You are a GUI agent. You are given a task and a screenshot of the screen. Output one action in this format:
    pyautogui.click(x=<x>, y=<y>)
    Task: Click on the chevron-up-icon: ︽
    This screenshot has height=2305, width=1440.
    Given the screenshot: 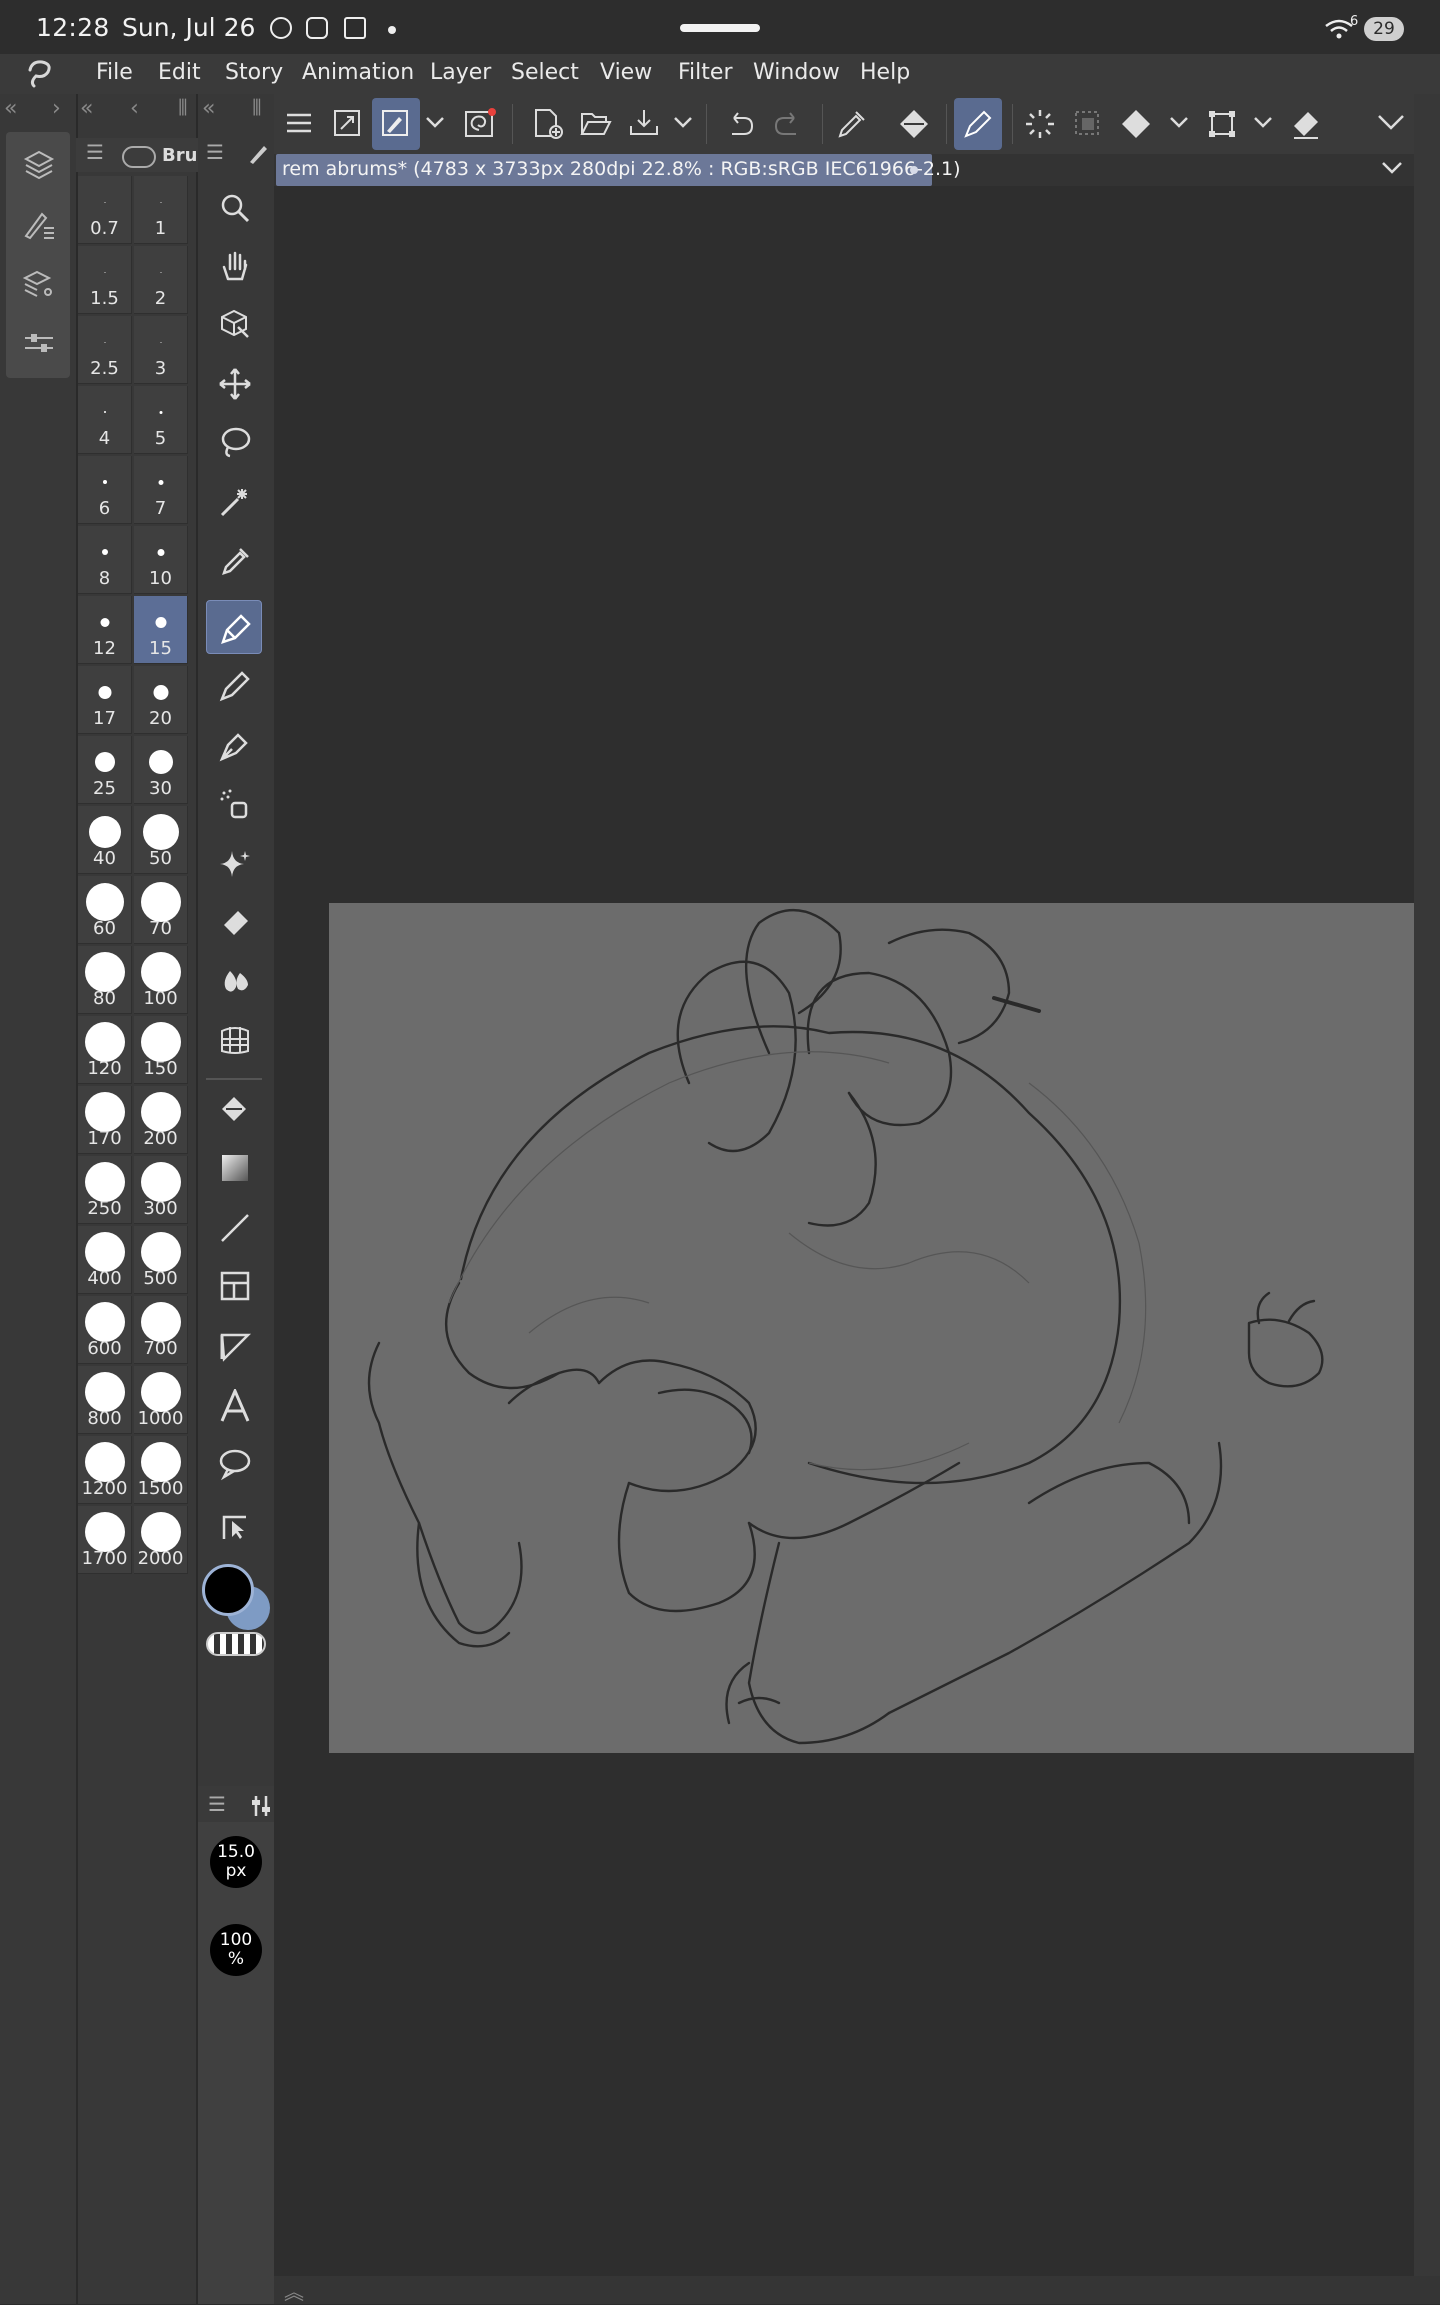 What is the action you would take?
    pyautogui.click(x=294, y=2290)
    